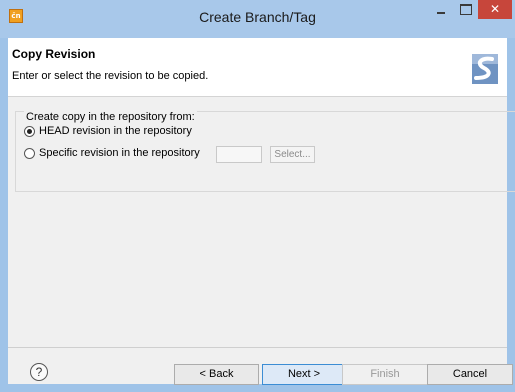  I want to click on maximize-icon, so click(466, 9).